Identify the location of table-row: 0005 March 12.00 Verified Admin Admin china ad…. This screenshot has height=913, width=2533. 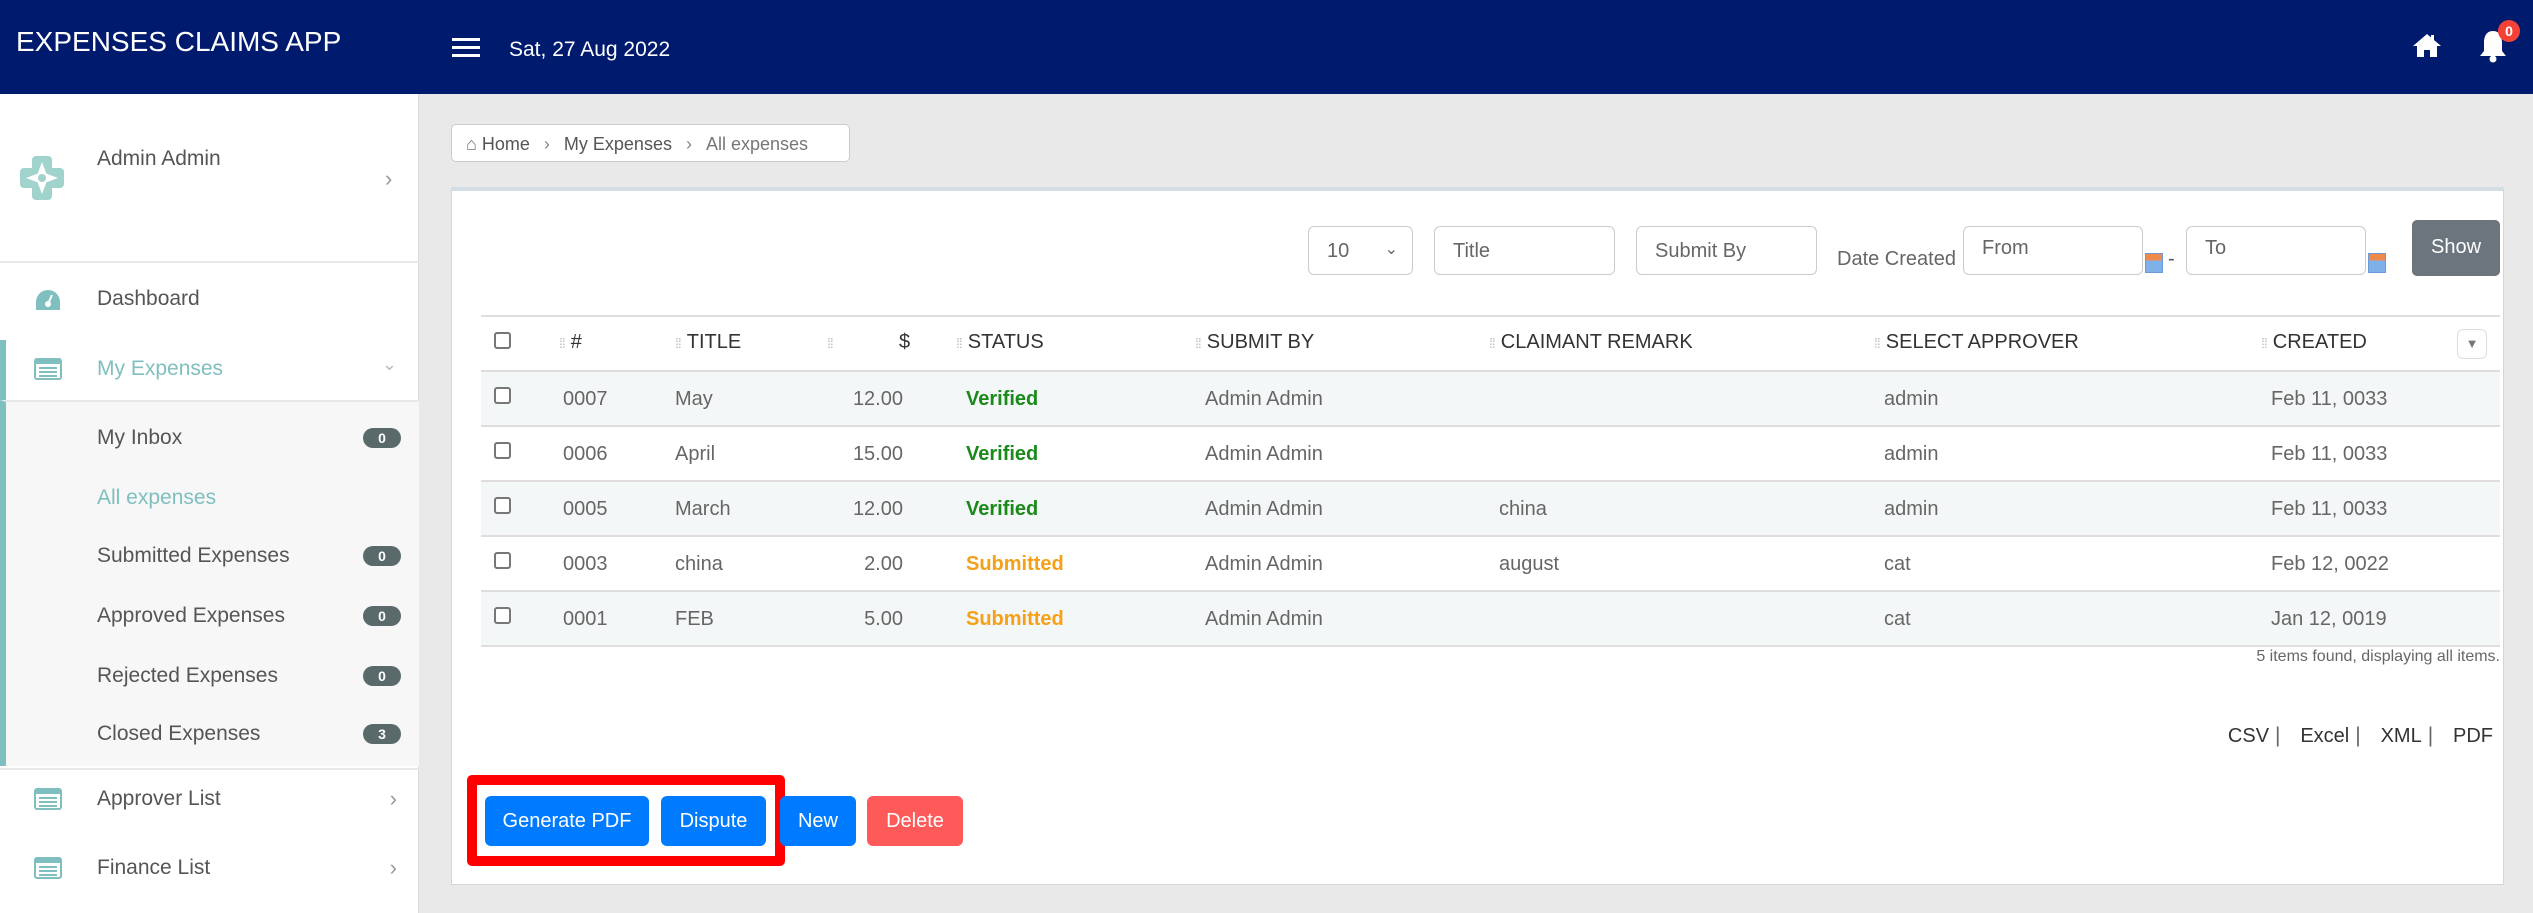
(1490, 507).